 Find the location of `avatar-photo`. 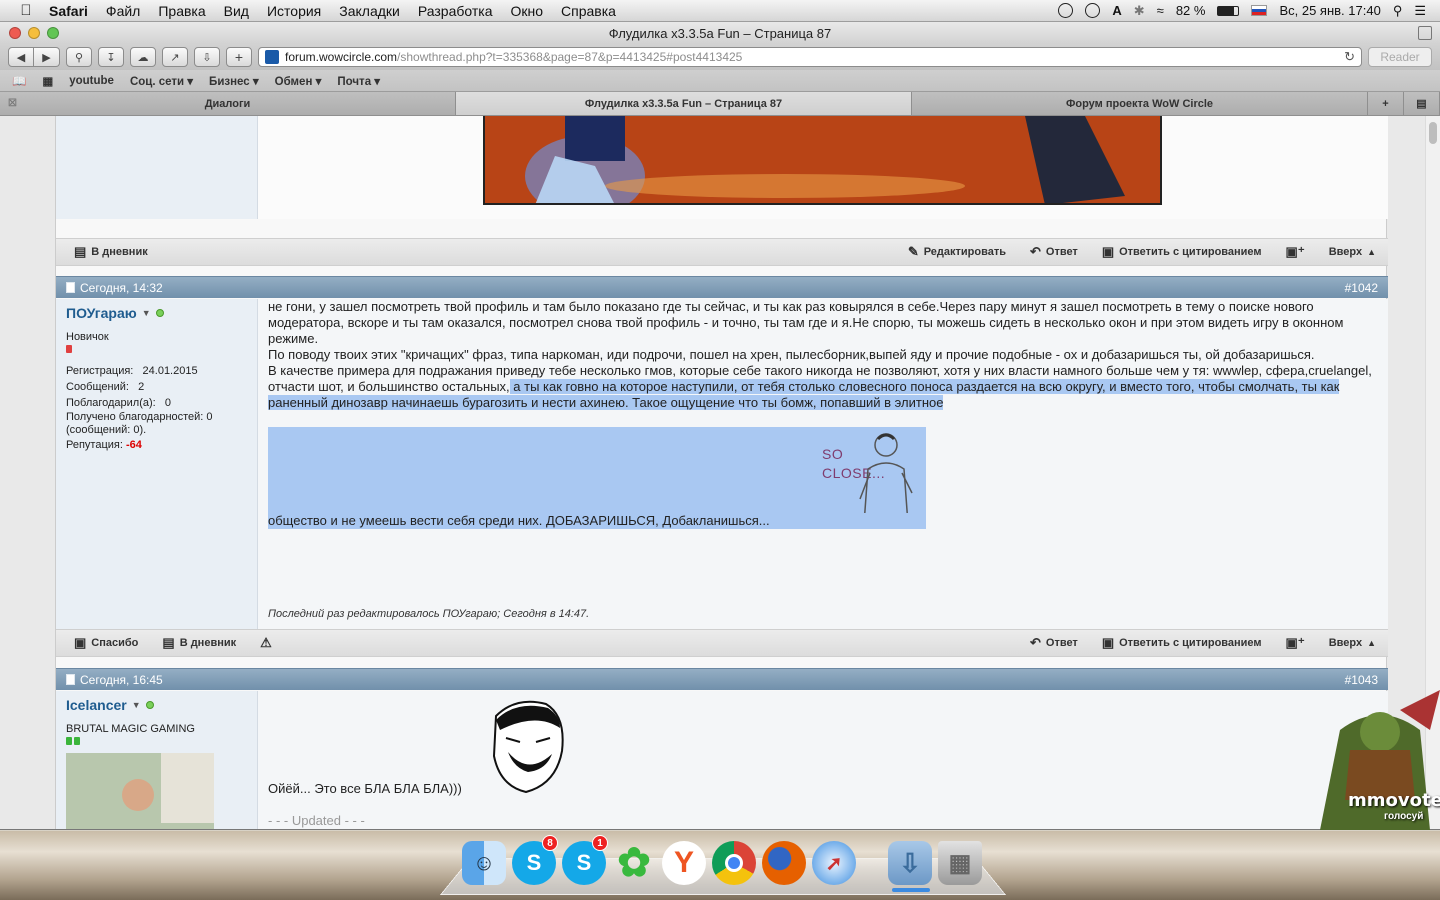

avatar-photo is located at coordinates (140, 791).